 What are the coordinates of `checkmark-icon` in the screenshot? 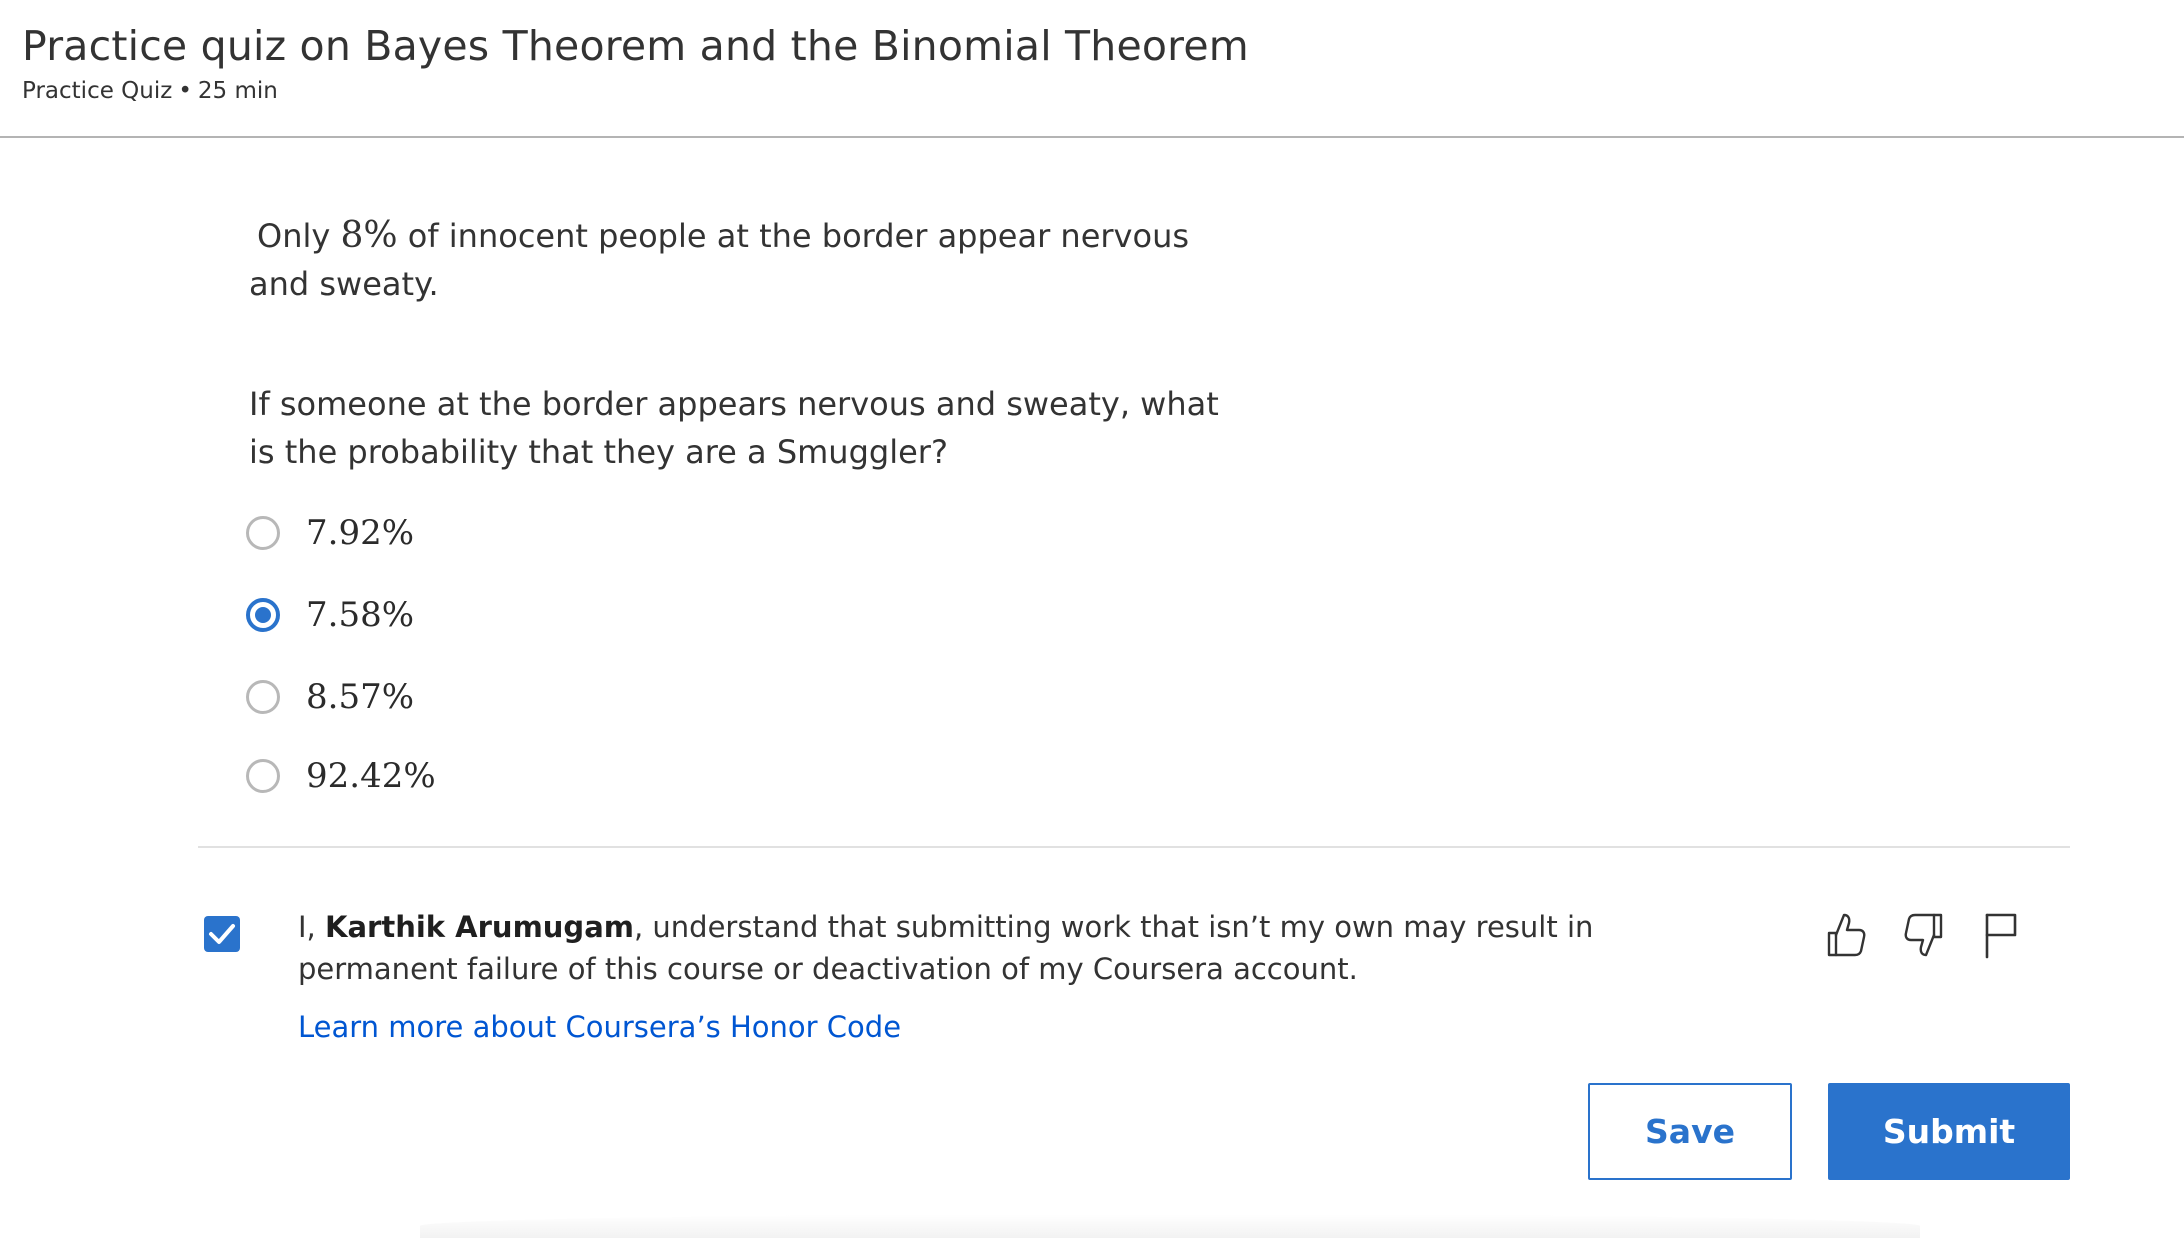 It's located at (222, 934).